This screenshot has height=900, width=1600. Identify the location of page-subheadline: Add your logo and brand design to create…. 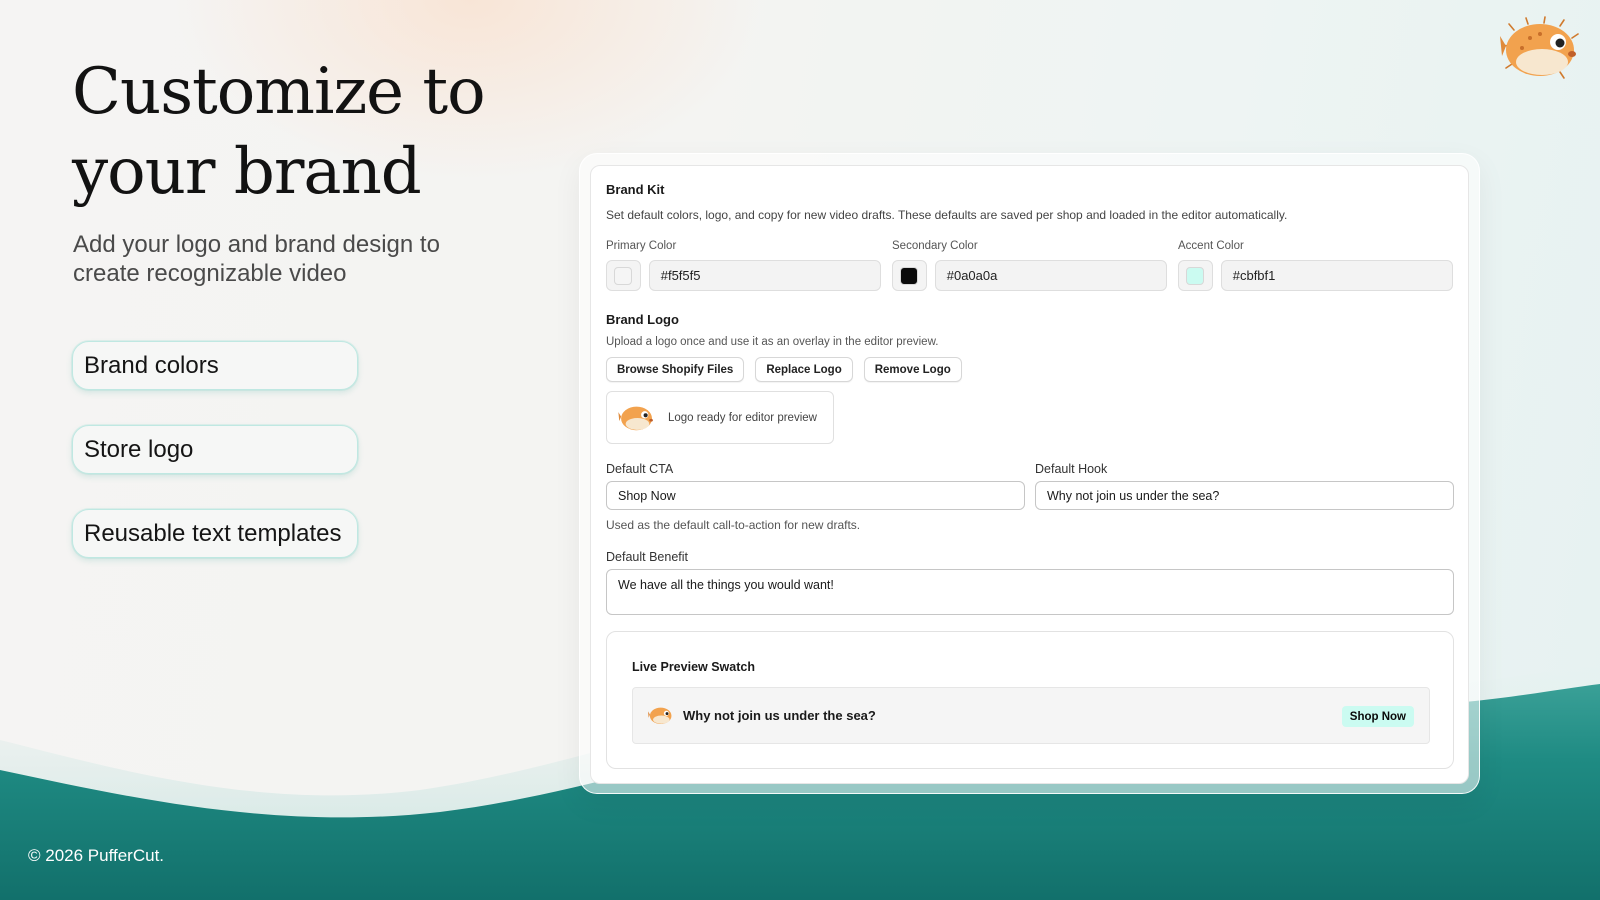
(256, 259).